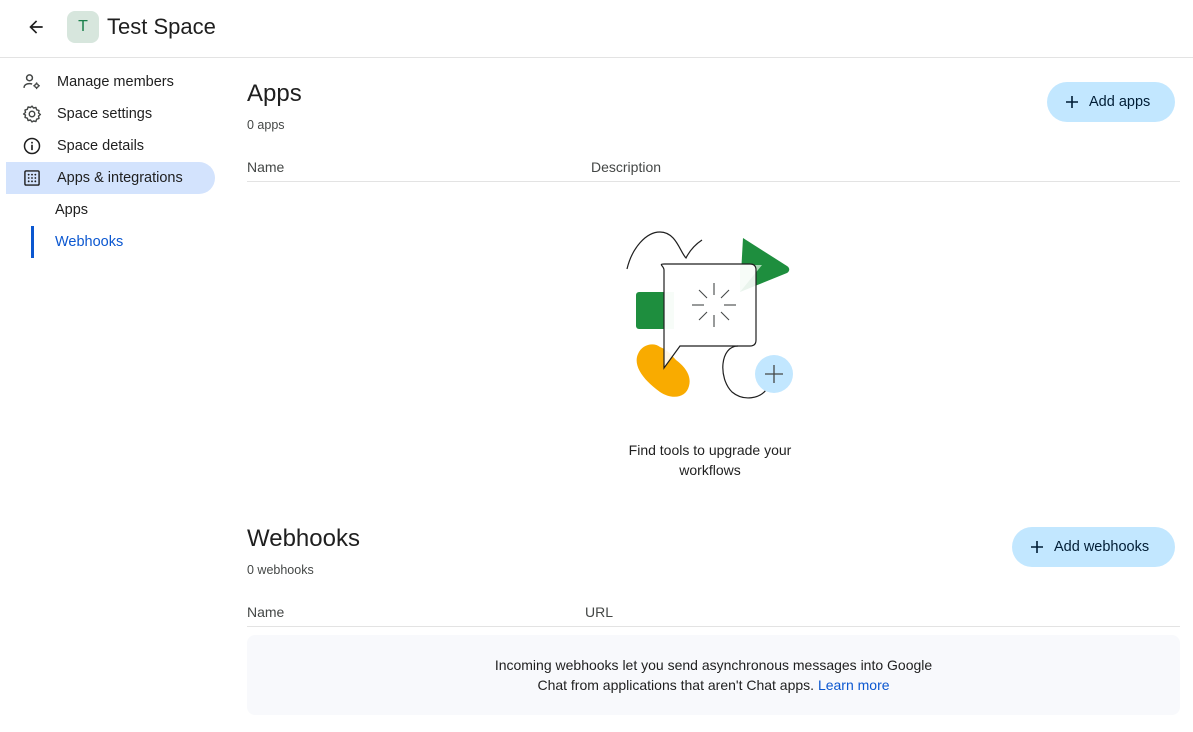  What do you see at coordinates (161, 26) in the screenshot?
I see `space-title: Test Space` at bounding box center [161, 26].